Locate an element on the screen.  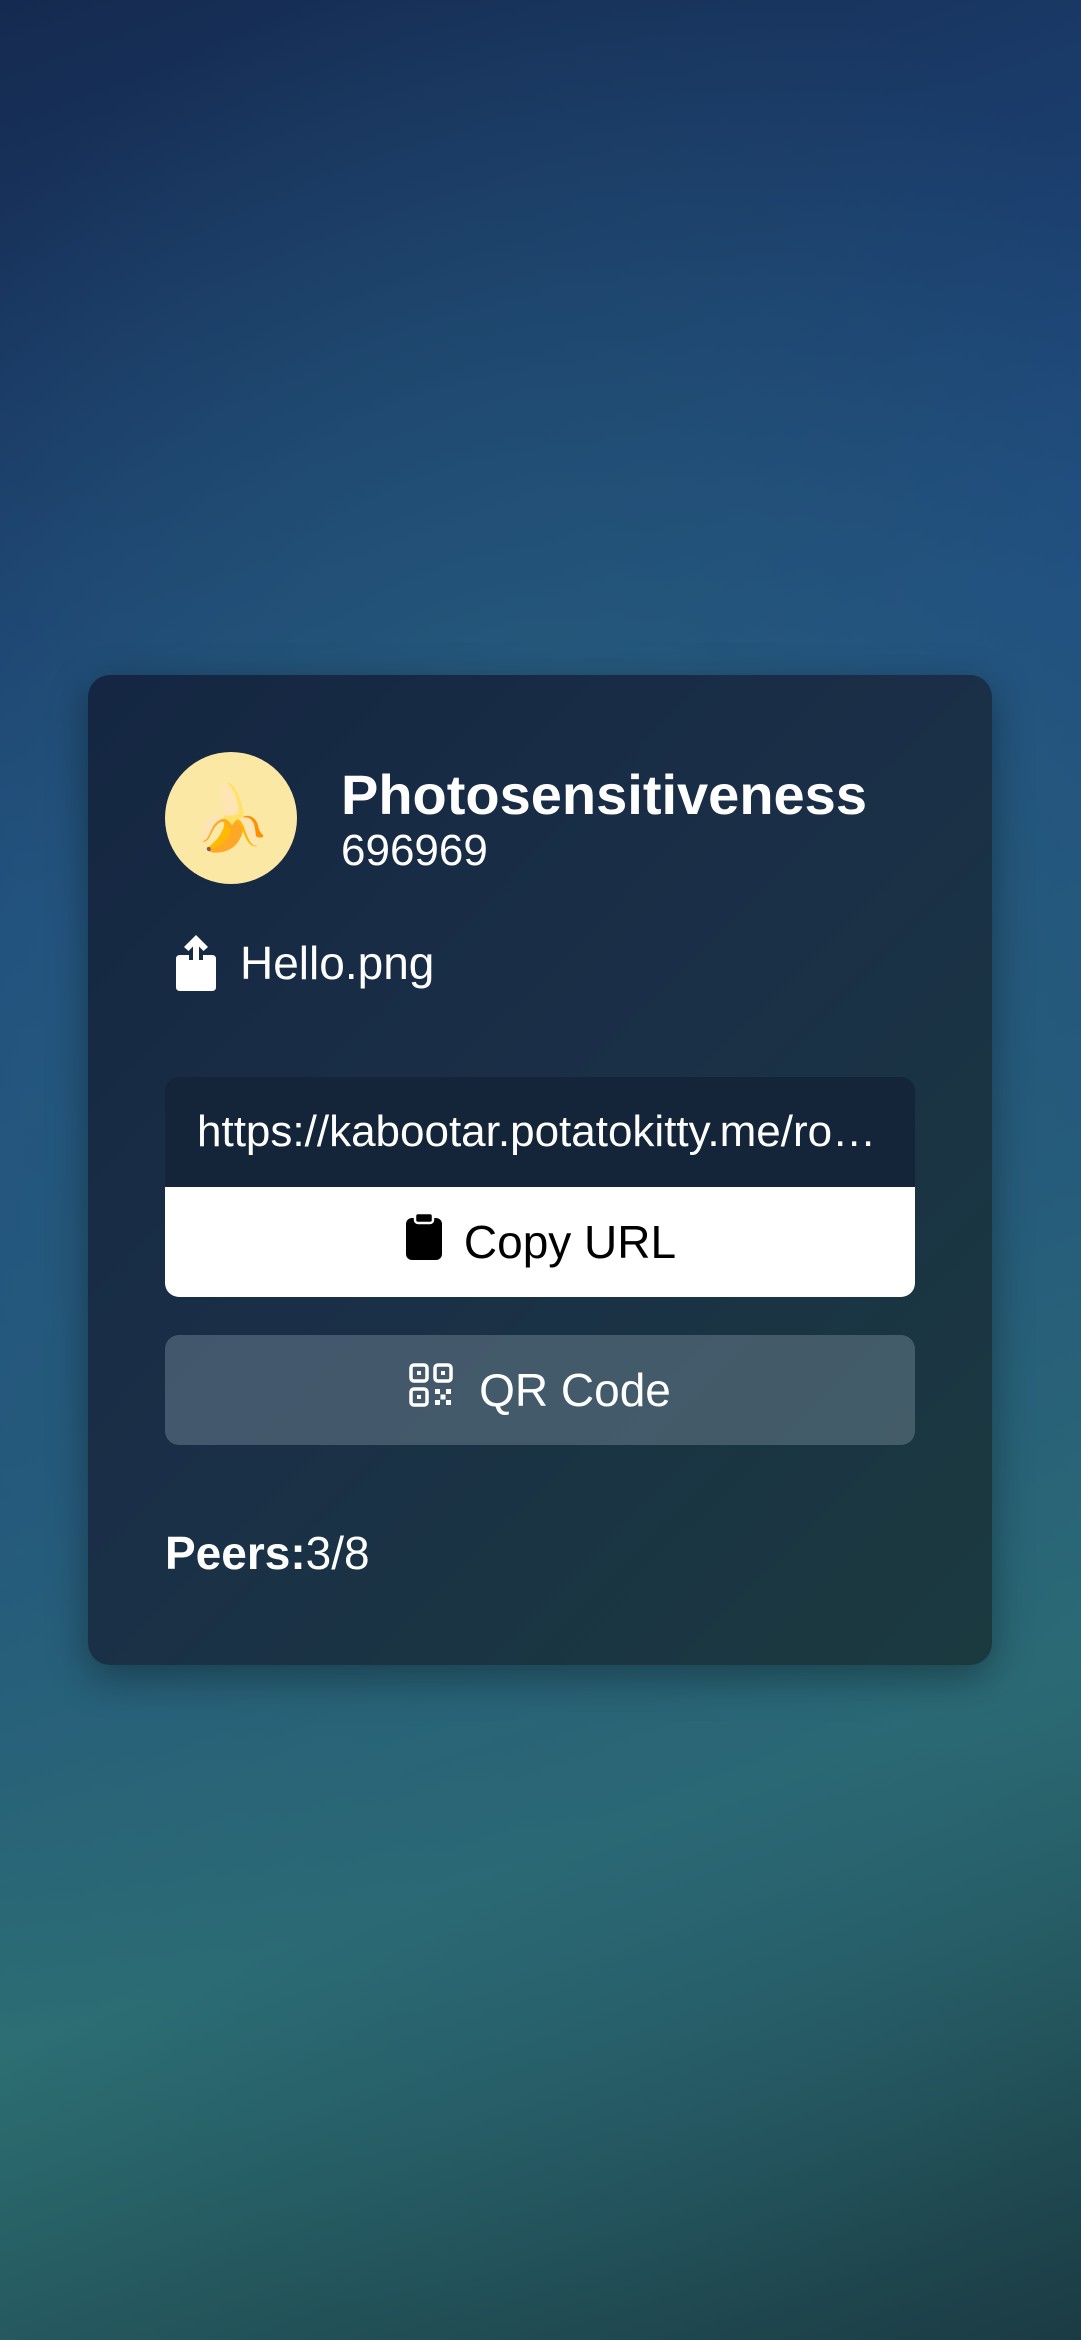
room-avatar: 🍌 is located at coordinates (231, 818).